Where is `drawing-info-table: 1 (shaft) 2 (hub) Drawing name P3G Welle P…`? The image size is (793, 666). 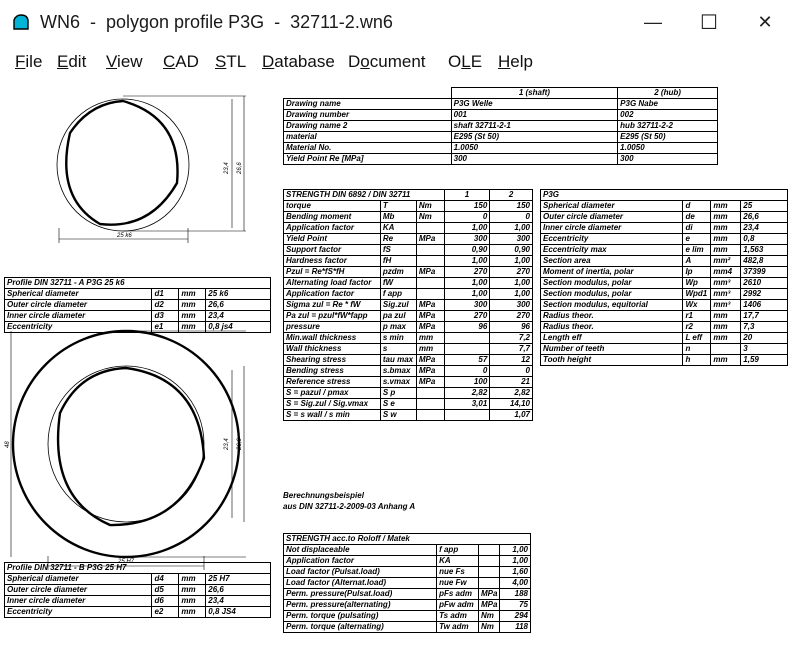
drawing-info-table: 1 (shaft) 2 (hub) Drawing name P3G Welle P… is located at coordinates (500, 126).